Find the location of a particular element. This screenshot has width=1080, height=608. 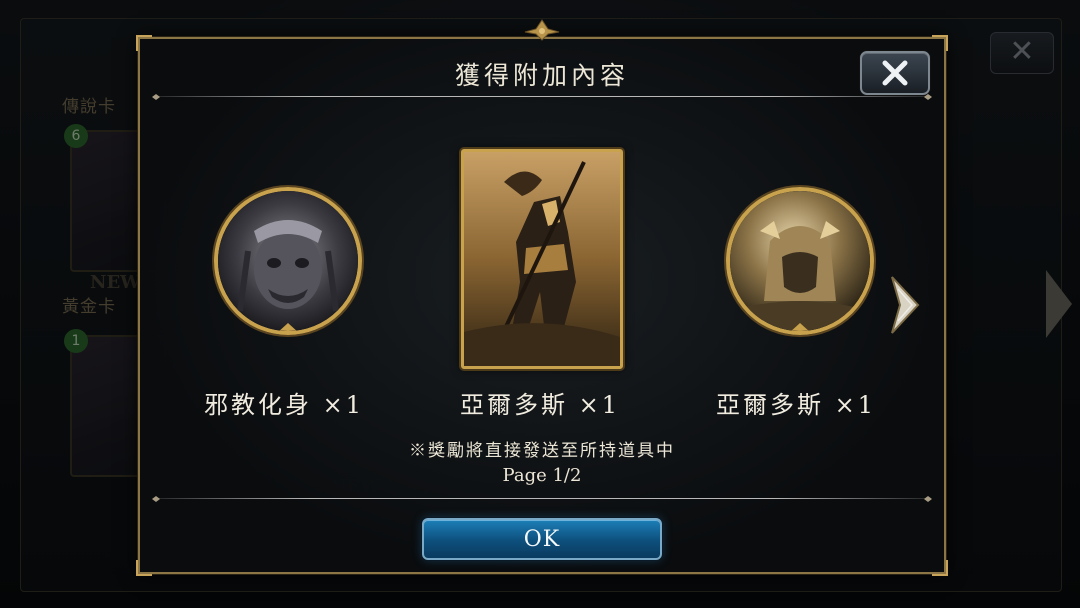

reward-label-3: 亞爾多斯 ×1 is located at coordinates (795, 405).